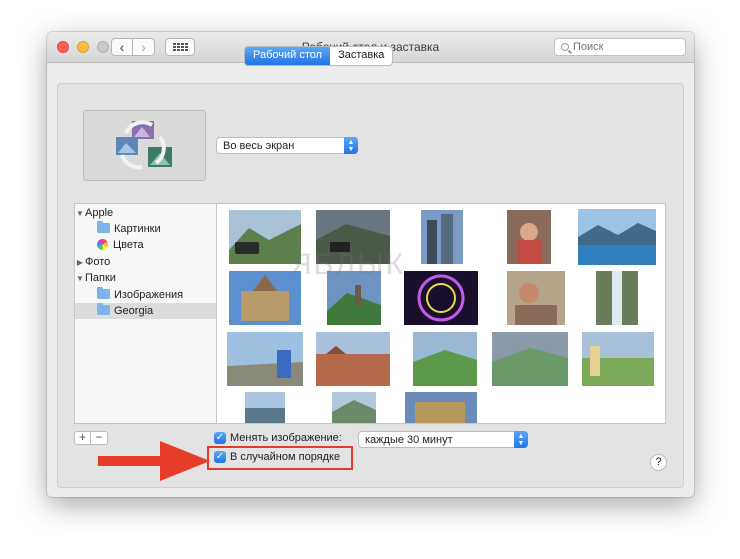 This screenshot has height=559, width=740. What do you see at coordinates (137, 229) in the screenshot?
I see `sidebar-item-label: Картинки` at bounding box center [137, 229].